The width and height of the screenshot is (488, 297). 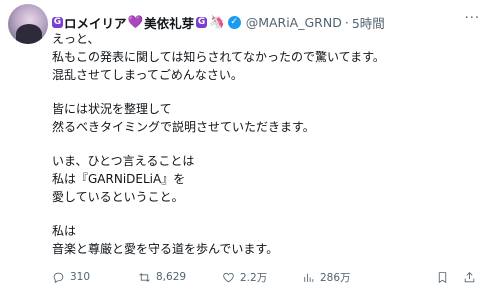 What do you see at coordinates (218, 57) in the screenshot?
I see `body-line: 私もこの発表に関しては知らされてなかったので驚いてます。` at bounding box center [218, 57].